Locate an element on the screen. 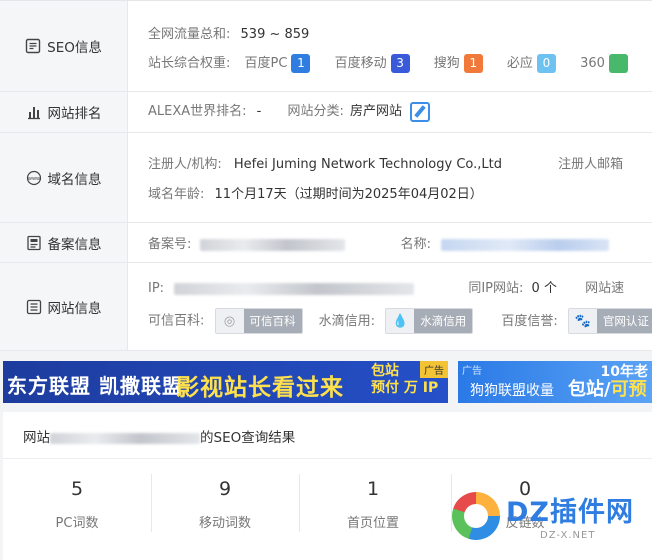 Image resolution: width=652 pixels, height=560 pixels. stat-pc-words-label: PC词数 is located at coordinates (77, 523).